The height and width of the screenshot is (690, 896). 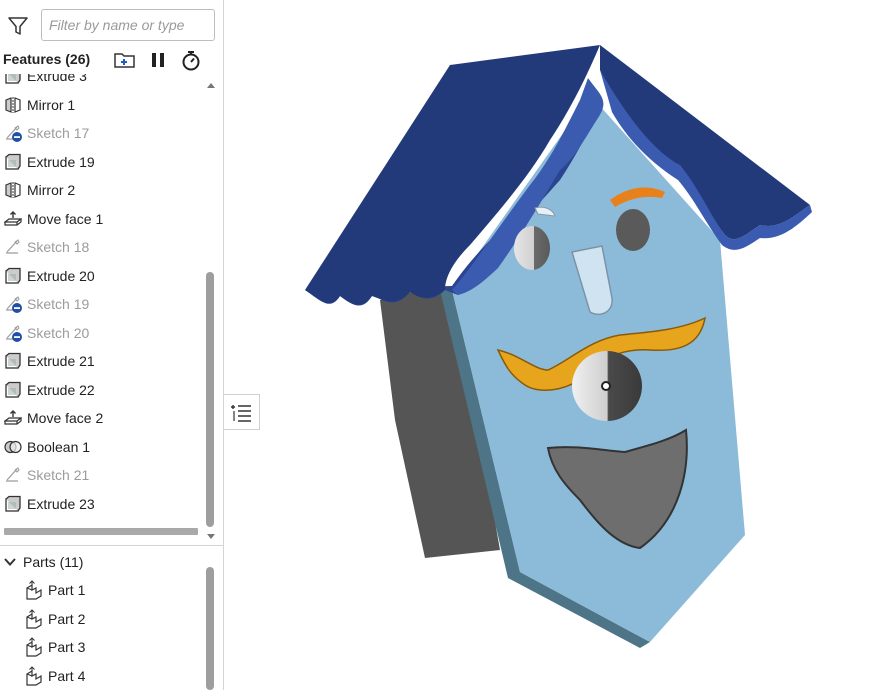 What do you see at coordinates (210, 399) in the screenshot?
I see `feature-list-scroll-thumb` at bounding box center [210, 399].